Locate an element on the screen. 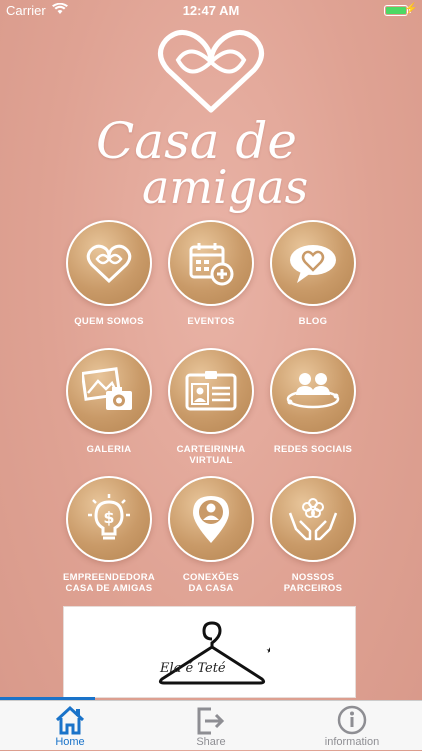  tile-label: REDES SOCIAIS is located at coordinates (313, 449).